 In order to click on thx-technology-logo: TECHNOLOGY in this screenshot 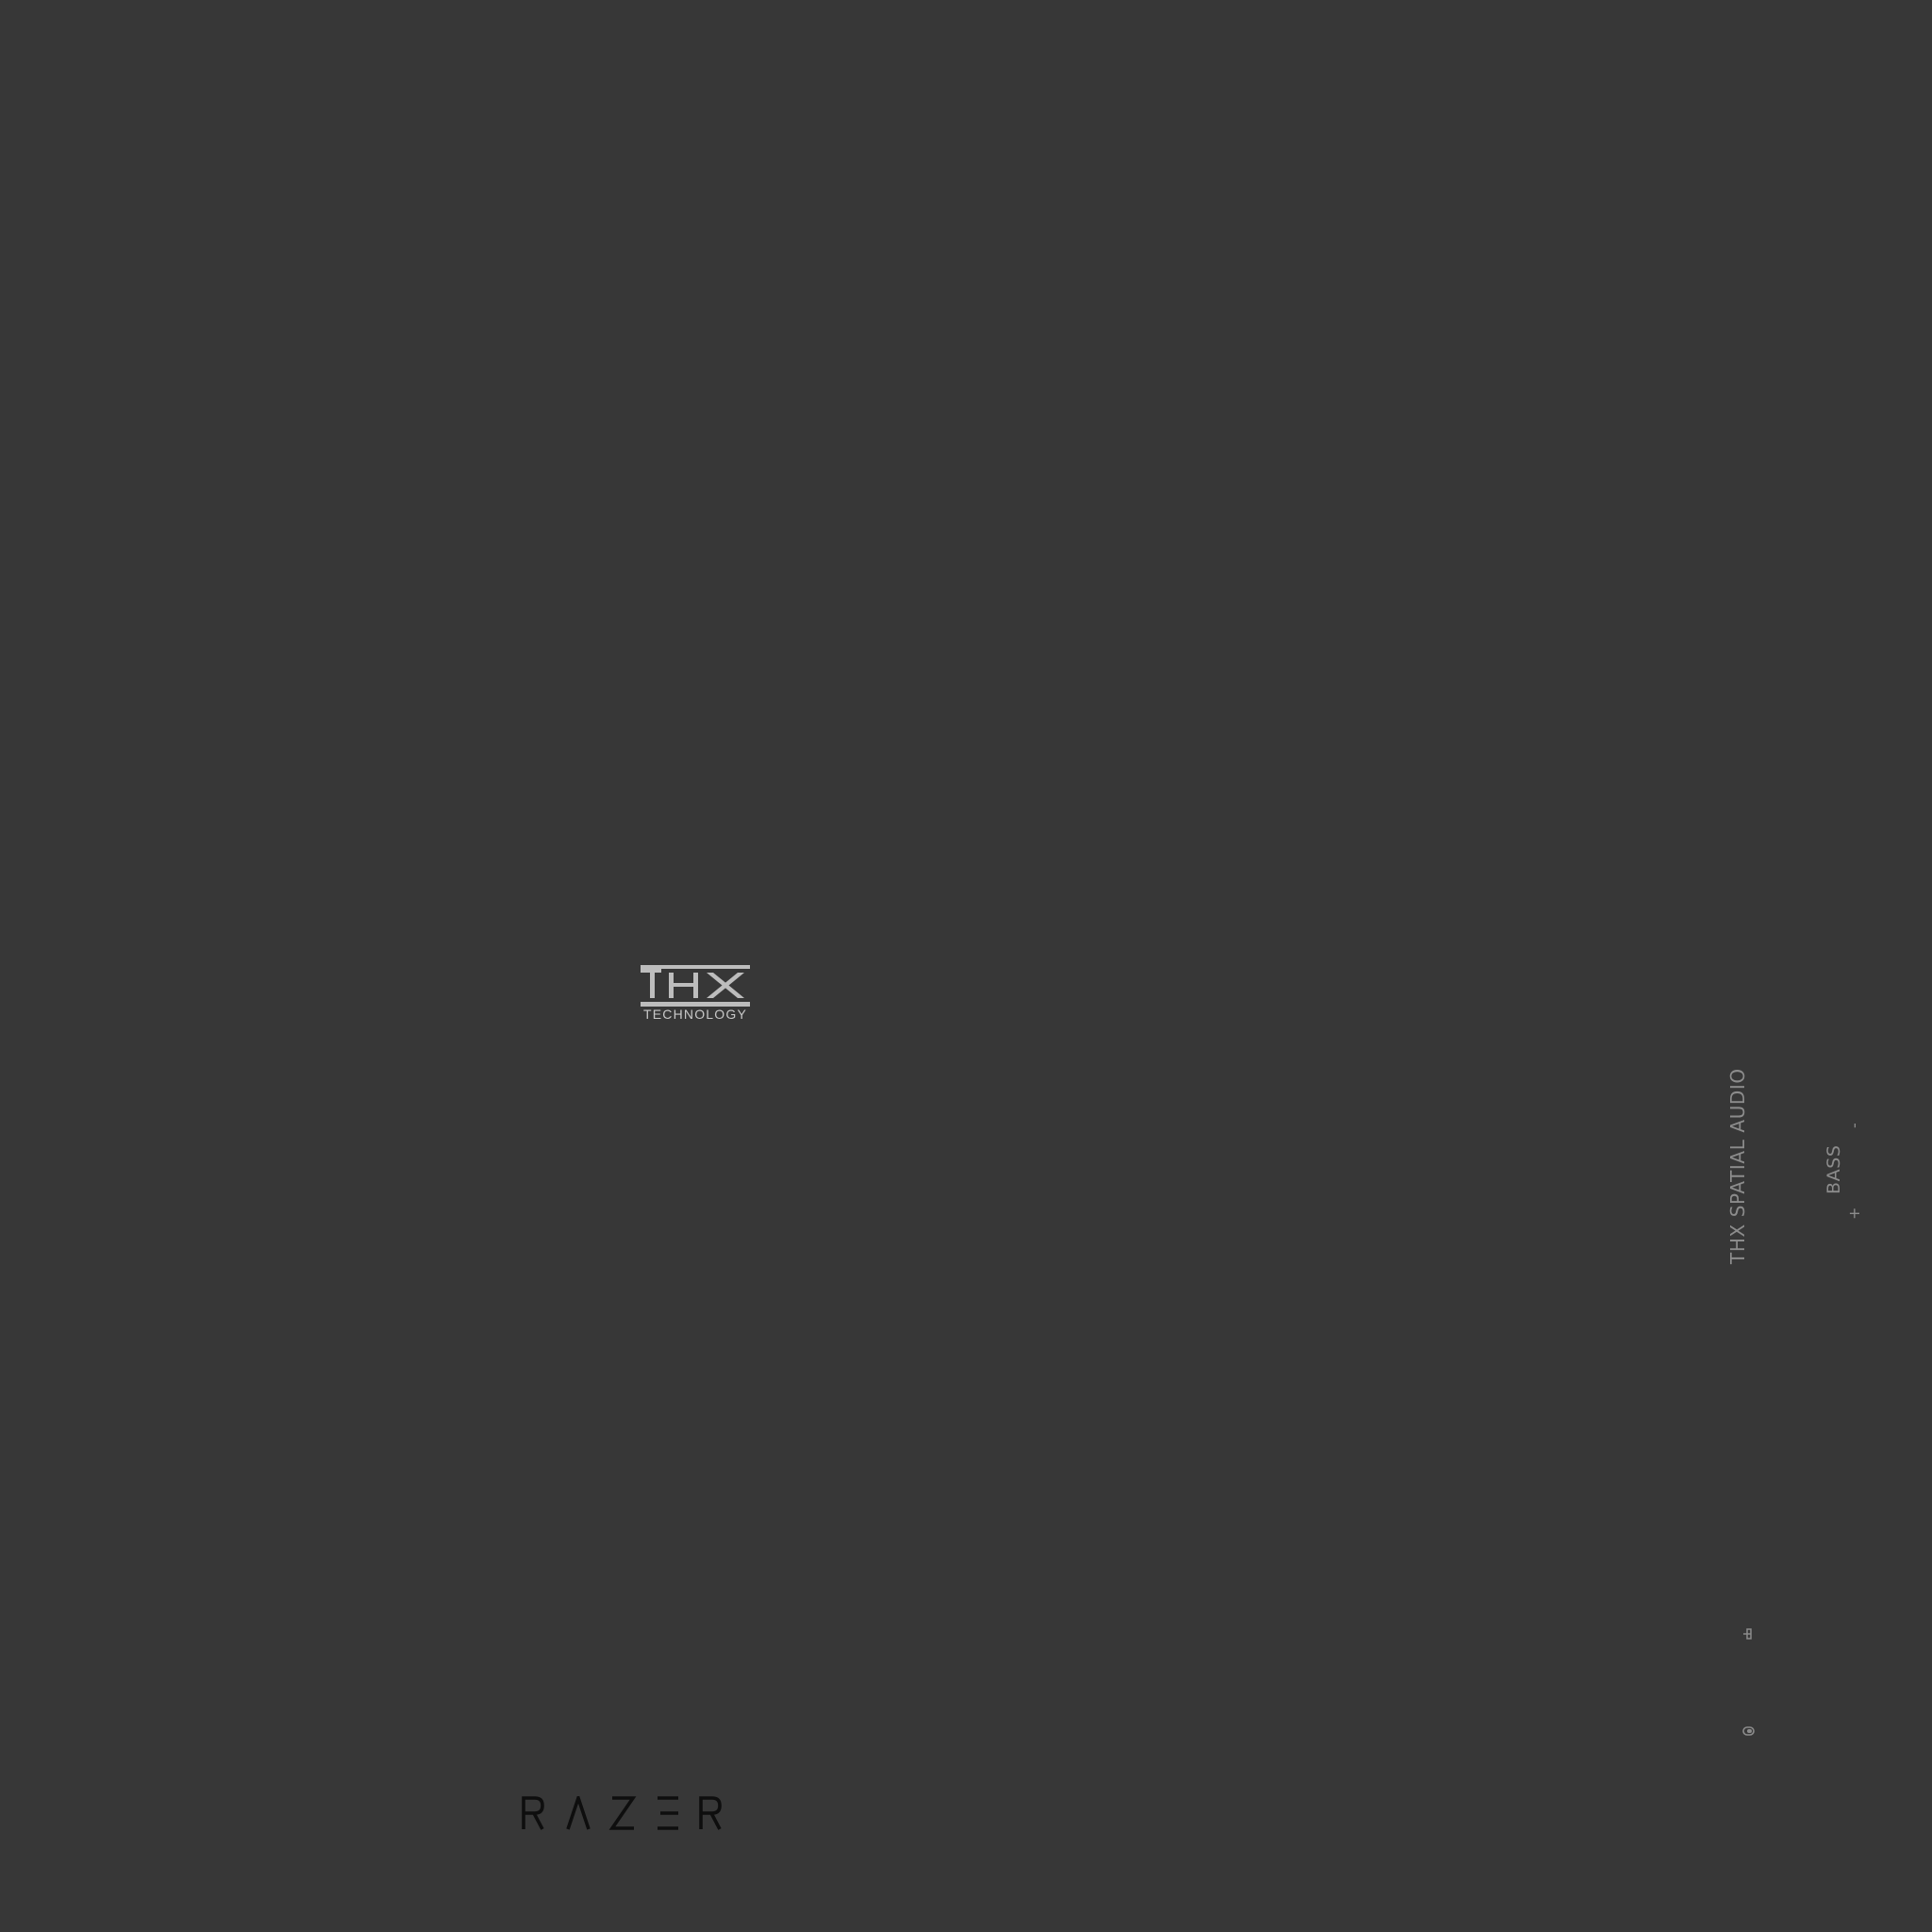, I will do `click(696, 994)`.